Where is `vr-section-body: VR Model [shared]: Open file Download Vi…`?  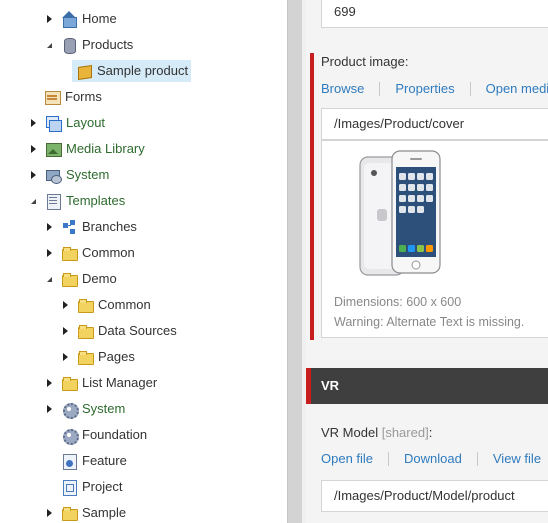
vr-section-body: VR Model [shared]: Open file Download Vi… is located at coordinates (427, 463).